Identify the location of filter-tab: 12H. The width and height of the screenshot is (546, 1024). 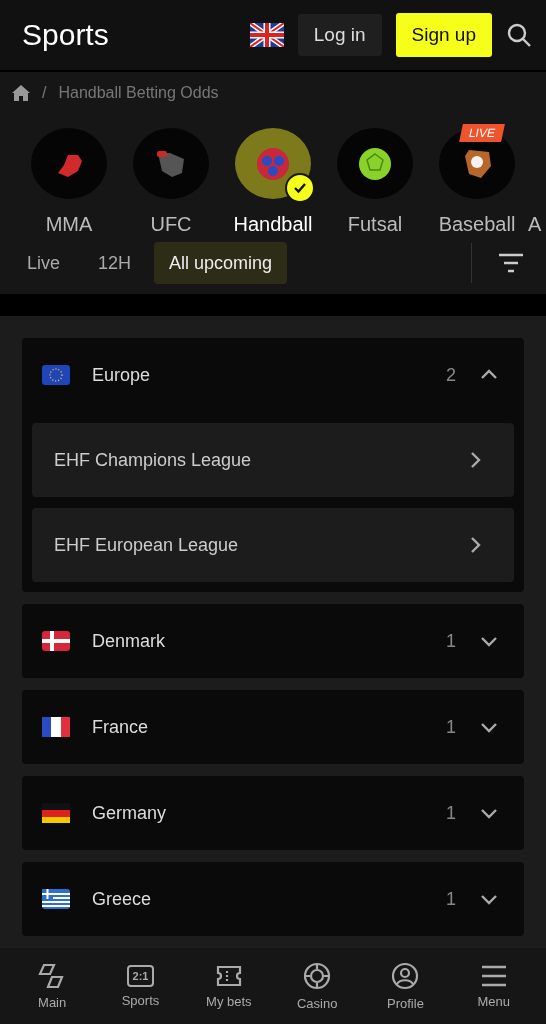
(115, 263).